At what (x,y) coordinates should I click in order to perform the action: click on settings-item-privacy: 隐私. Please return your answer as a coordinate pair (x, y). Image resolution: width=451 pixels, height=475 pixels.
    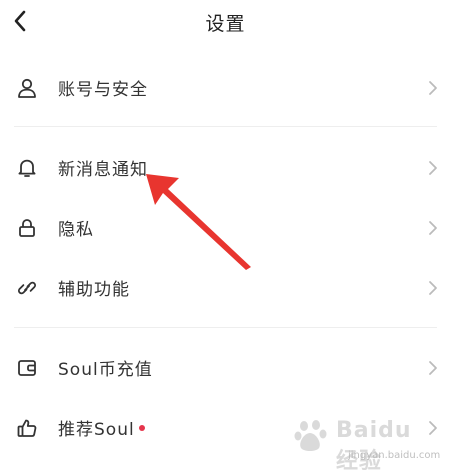
    Looking at the image, I should click on (225, 228).